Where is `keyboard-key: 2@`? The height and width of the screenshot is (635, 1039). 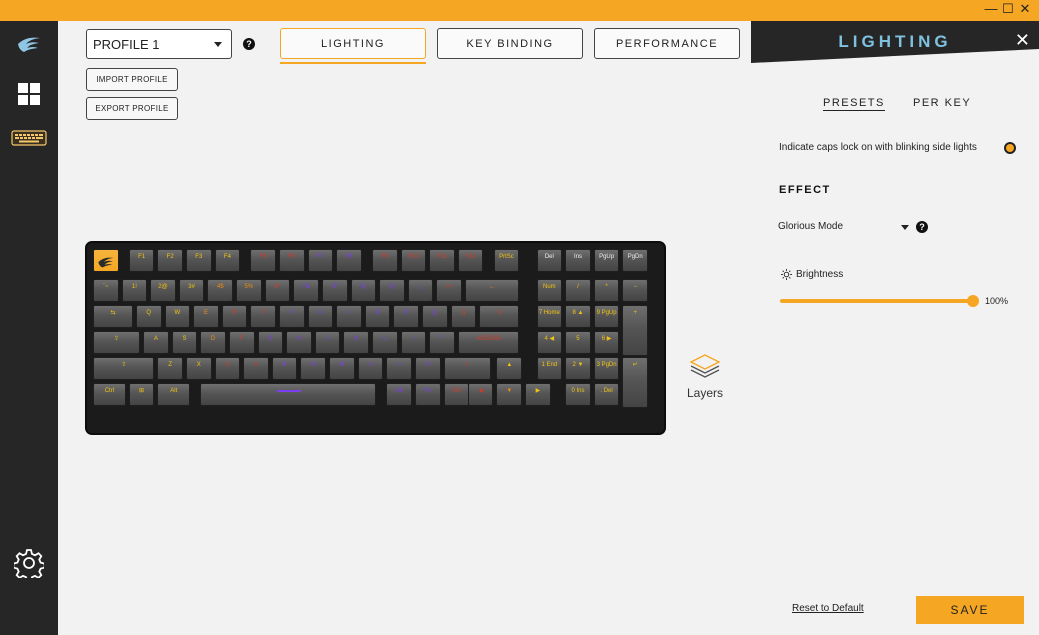
keyboard-key: 2@ is located at coordinates (163, 290).